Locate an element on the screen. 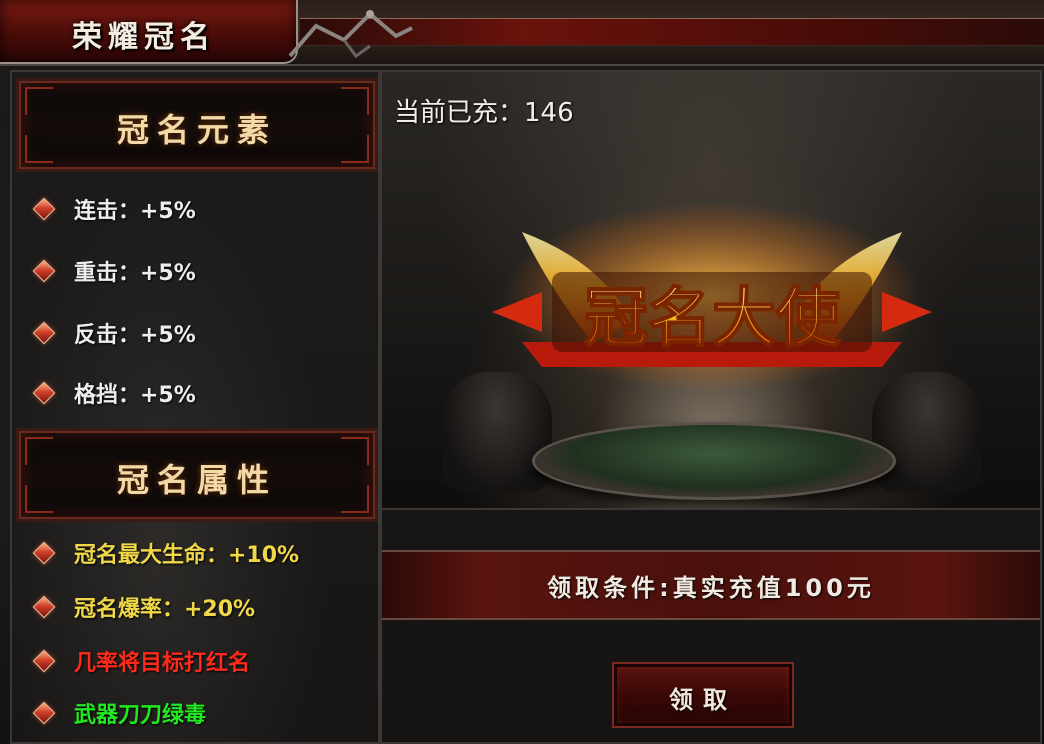 The height and width of the screenshot is (744, 1044). stat-text: 冠名最大生命：+10% is located at coordinates (187, 555).